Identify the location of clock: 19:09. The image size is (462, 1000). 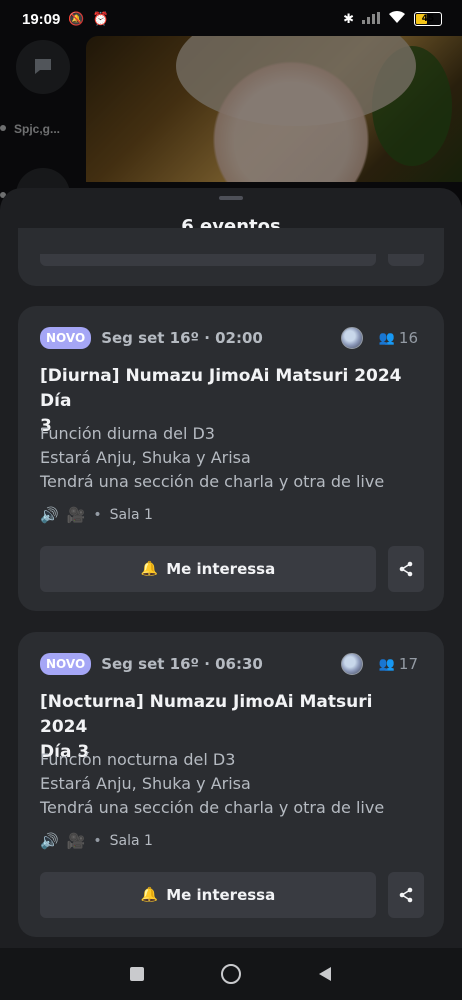
(41, 19).